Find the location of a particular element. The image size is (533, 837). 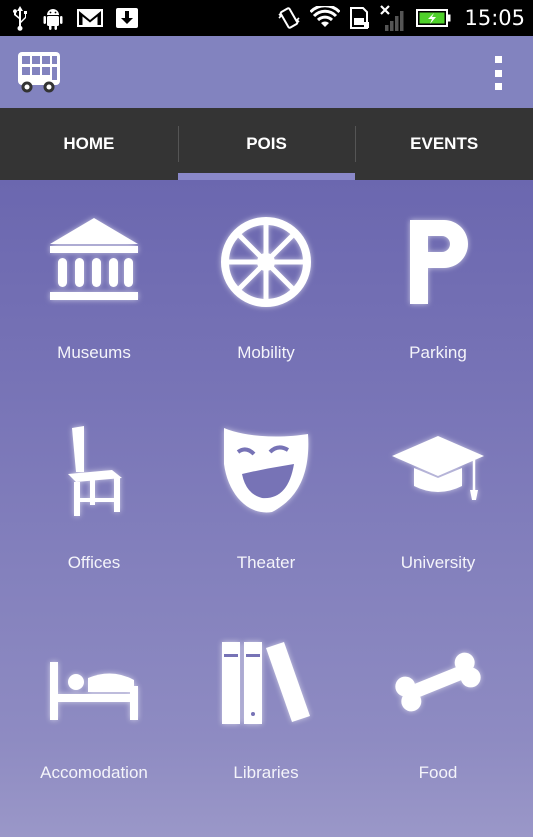

chair-icon is located at coordinates (94, 472).